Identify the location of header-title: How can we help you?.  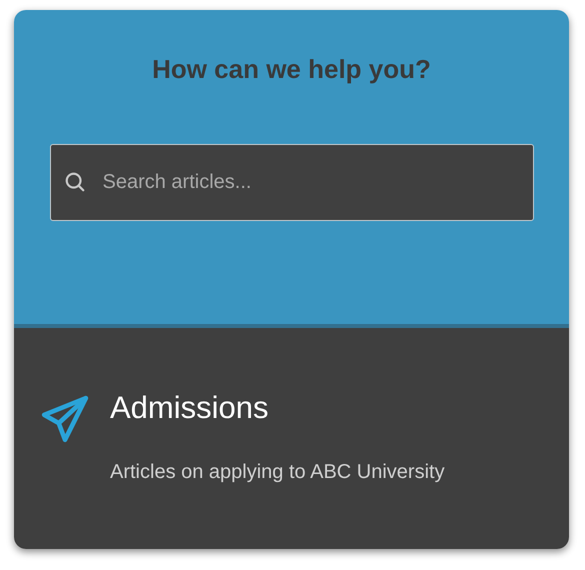
(291, 69).